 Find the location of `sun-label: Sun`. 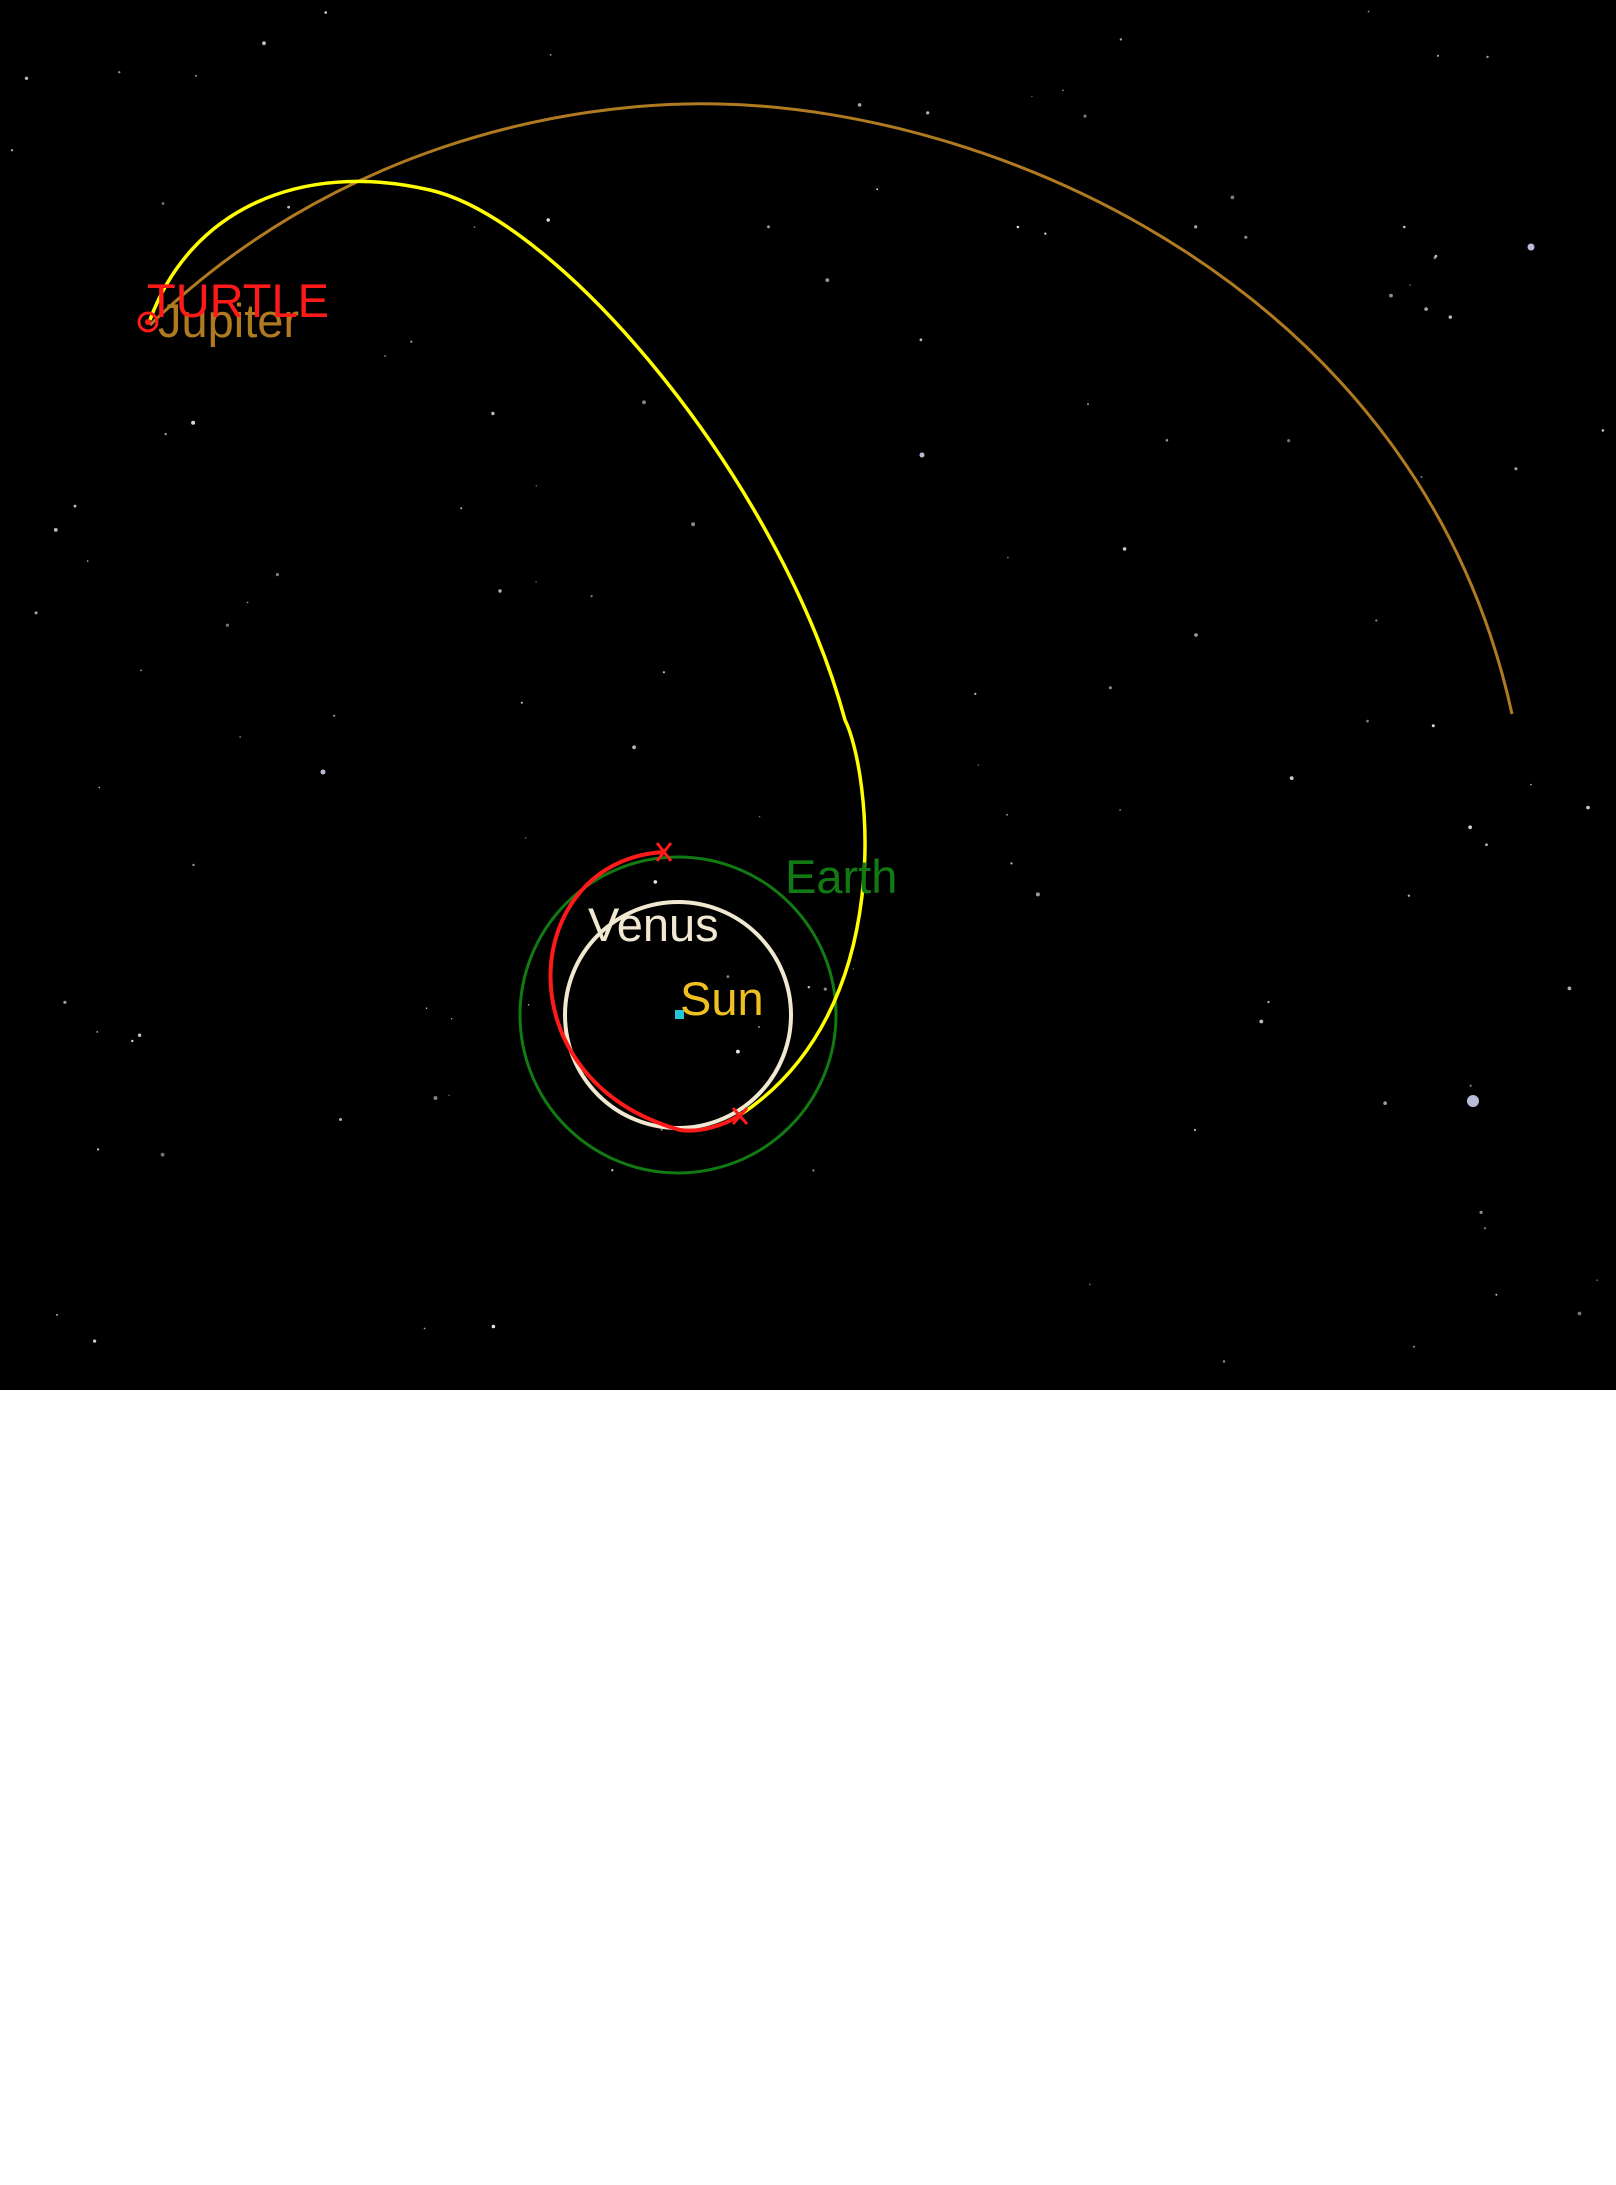

sun-label: Sun is located at coordinates (722, 998).